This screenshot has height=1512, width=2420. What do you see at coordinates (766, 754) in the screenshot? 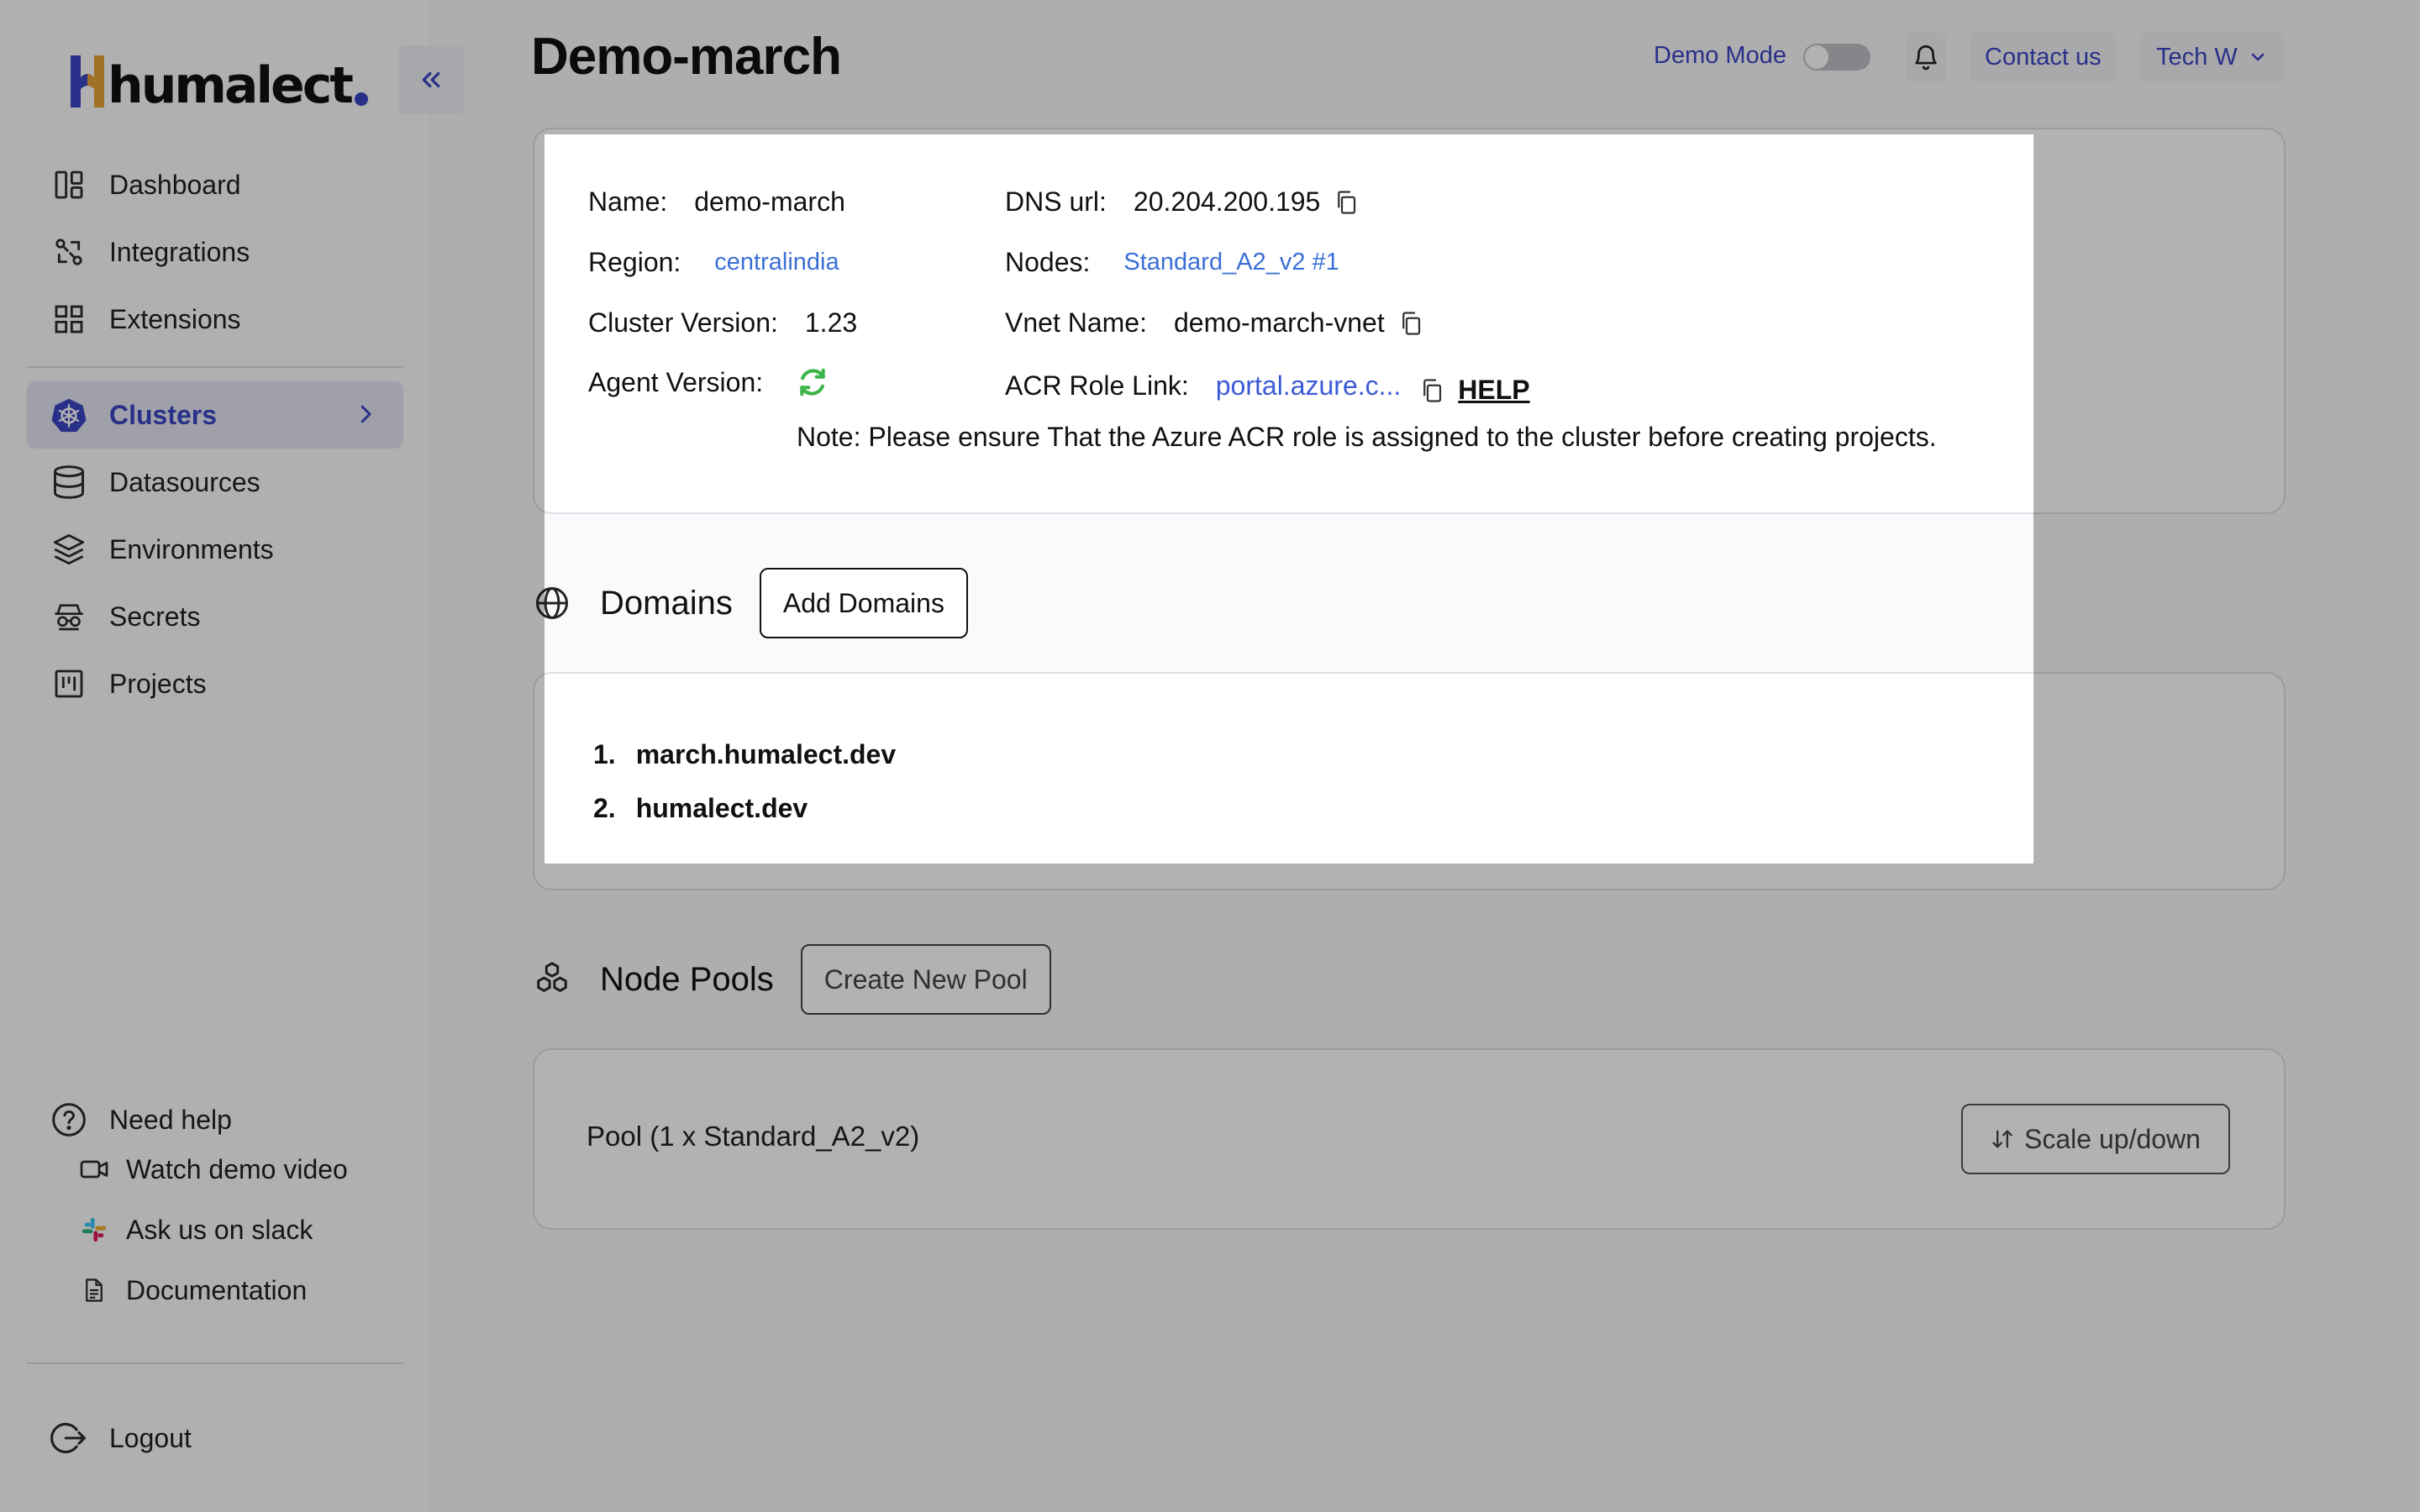
I see `domain-name: march.humalect.dev` at bounding box center [766, 754].